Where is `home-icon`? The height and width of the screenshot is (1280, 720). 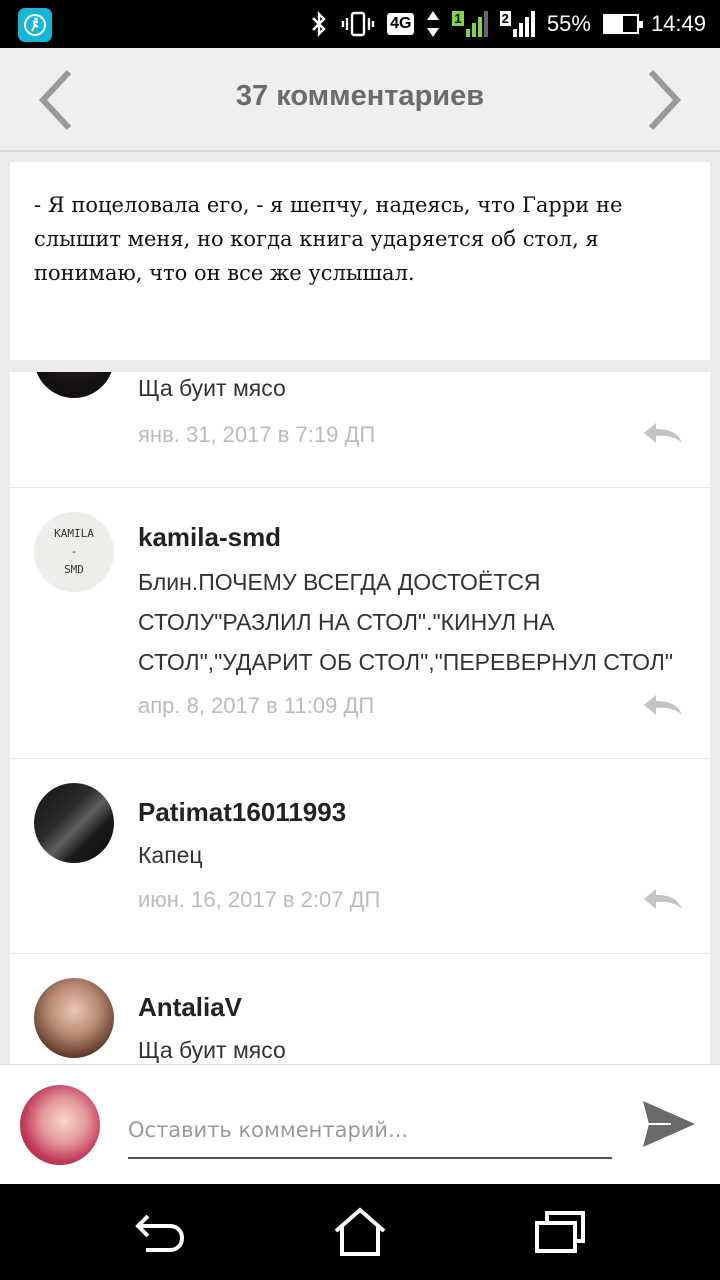 home-icon is located at coordinates (360, 1231).